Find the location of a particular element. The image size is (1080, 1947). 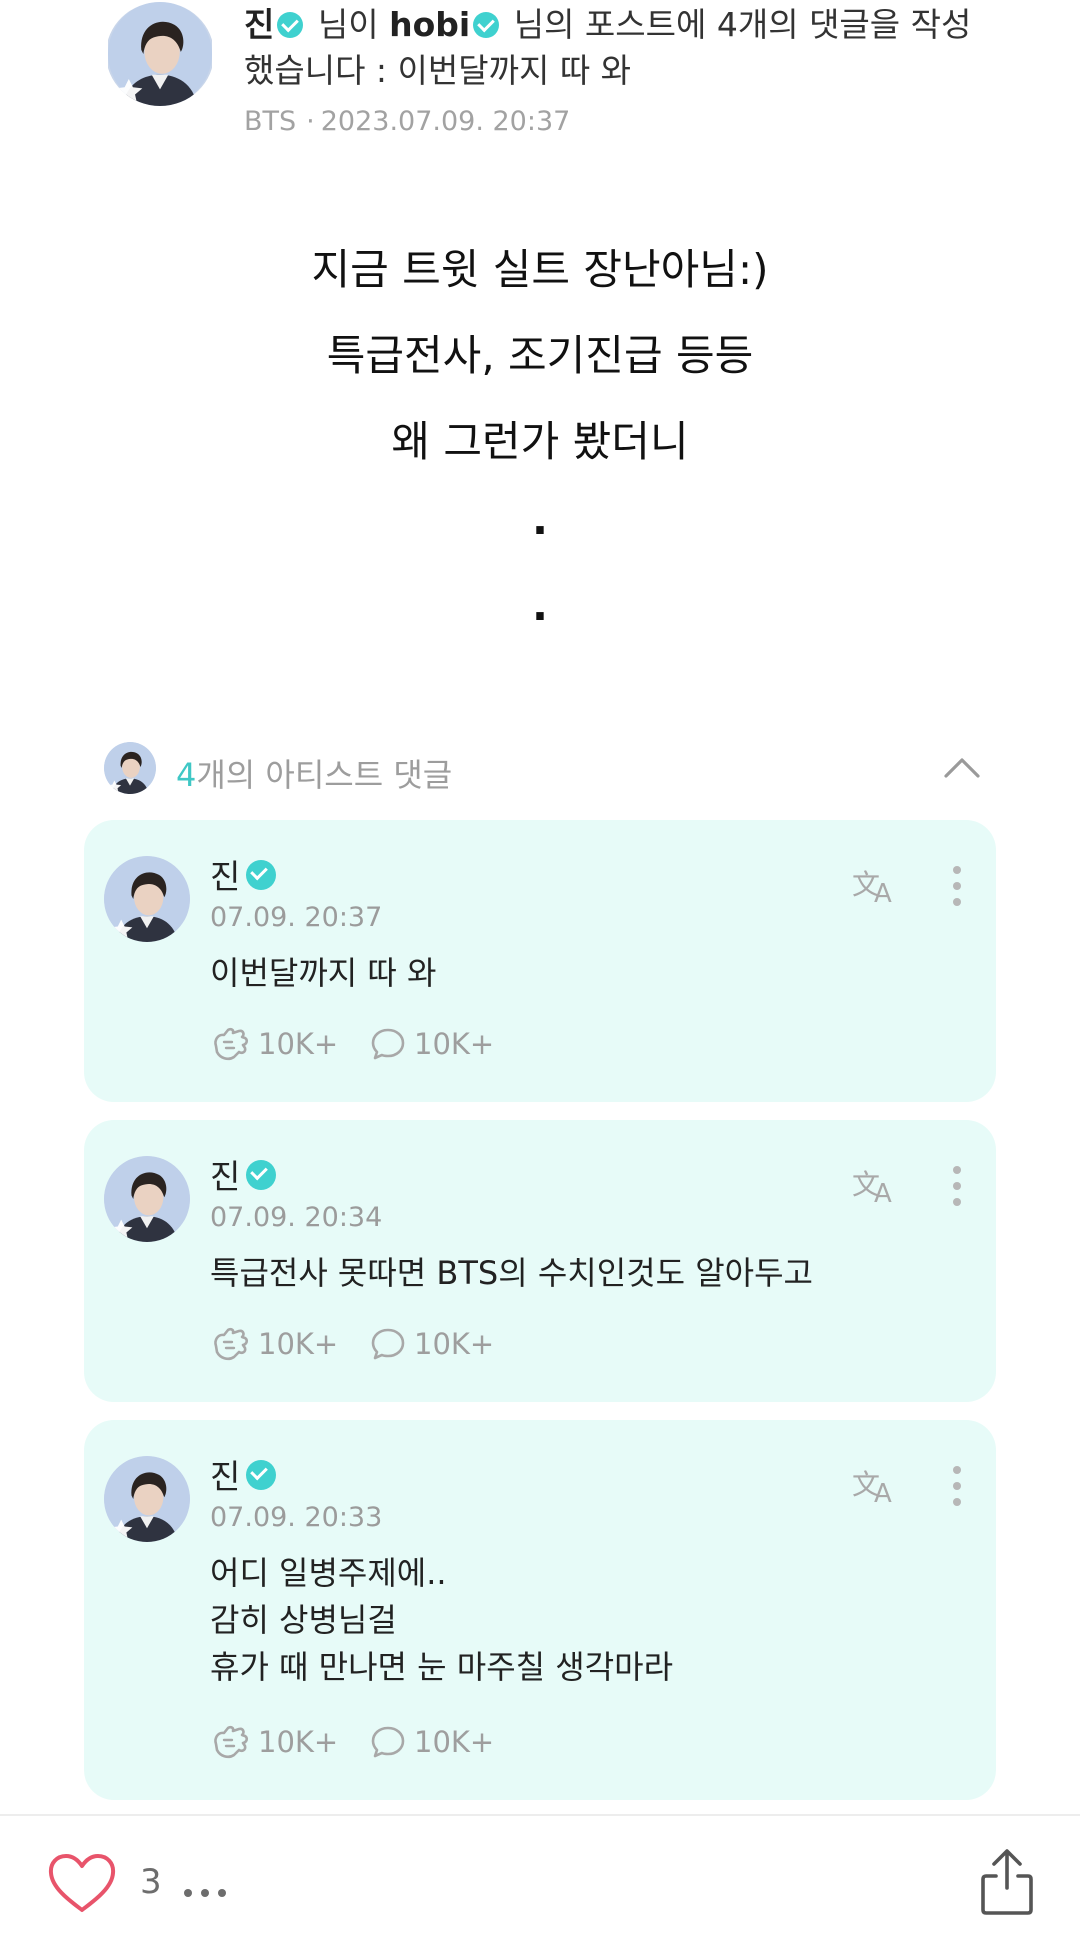

notification-text-part: 님의 포스트에 4개의 댓글을 작성 is located at coordinates (742, 24).